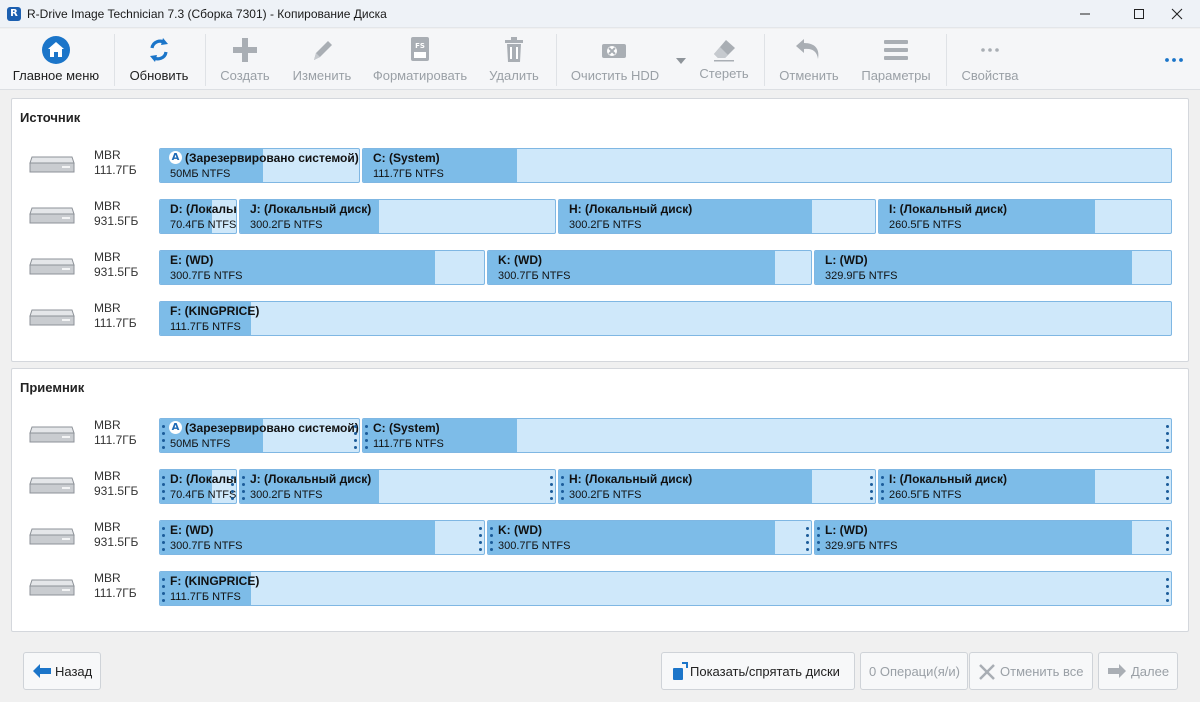 This screenshot has width=1200, height=702. Describe the element at coordinates (1085, 14) in the screenshot. I see `minimize-button` at that location.